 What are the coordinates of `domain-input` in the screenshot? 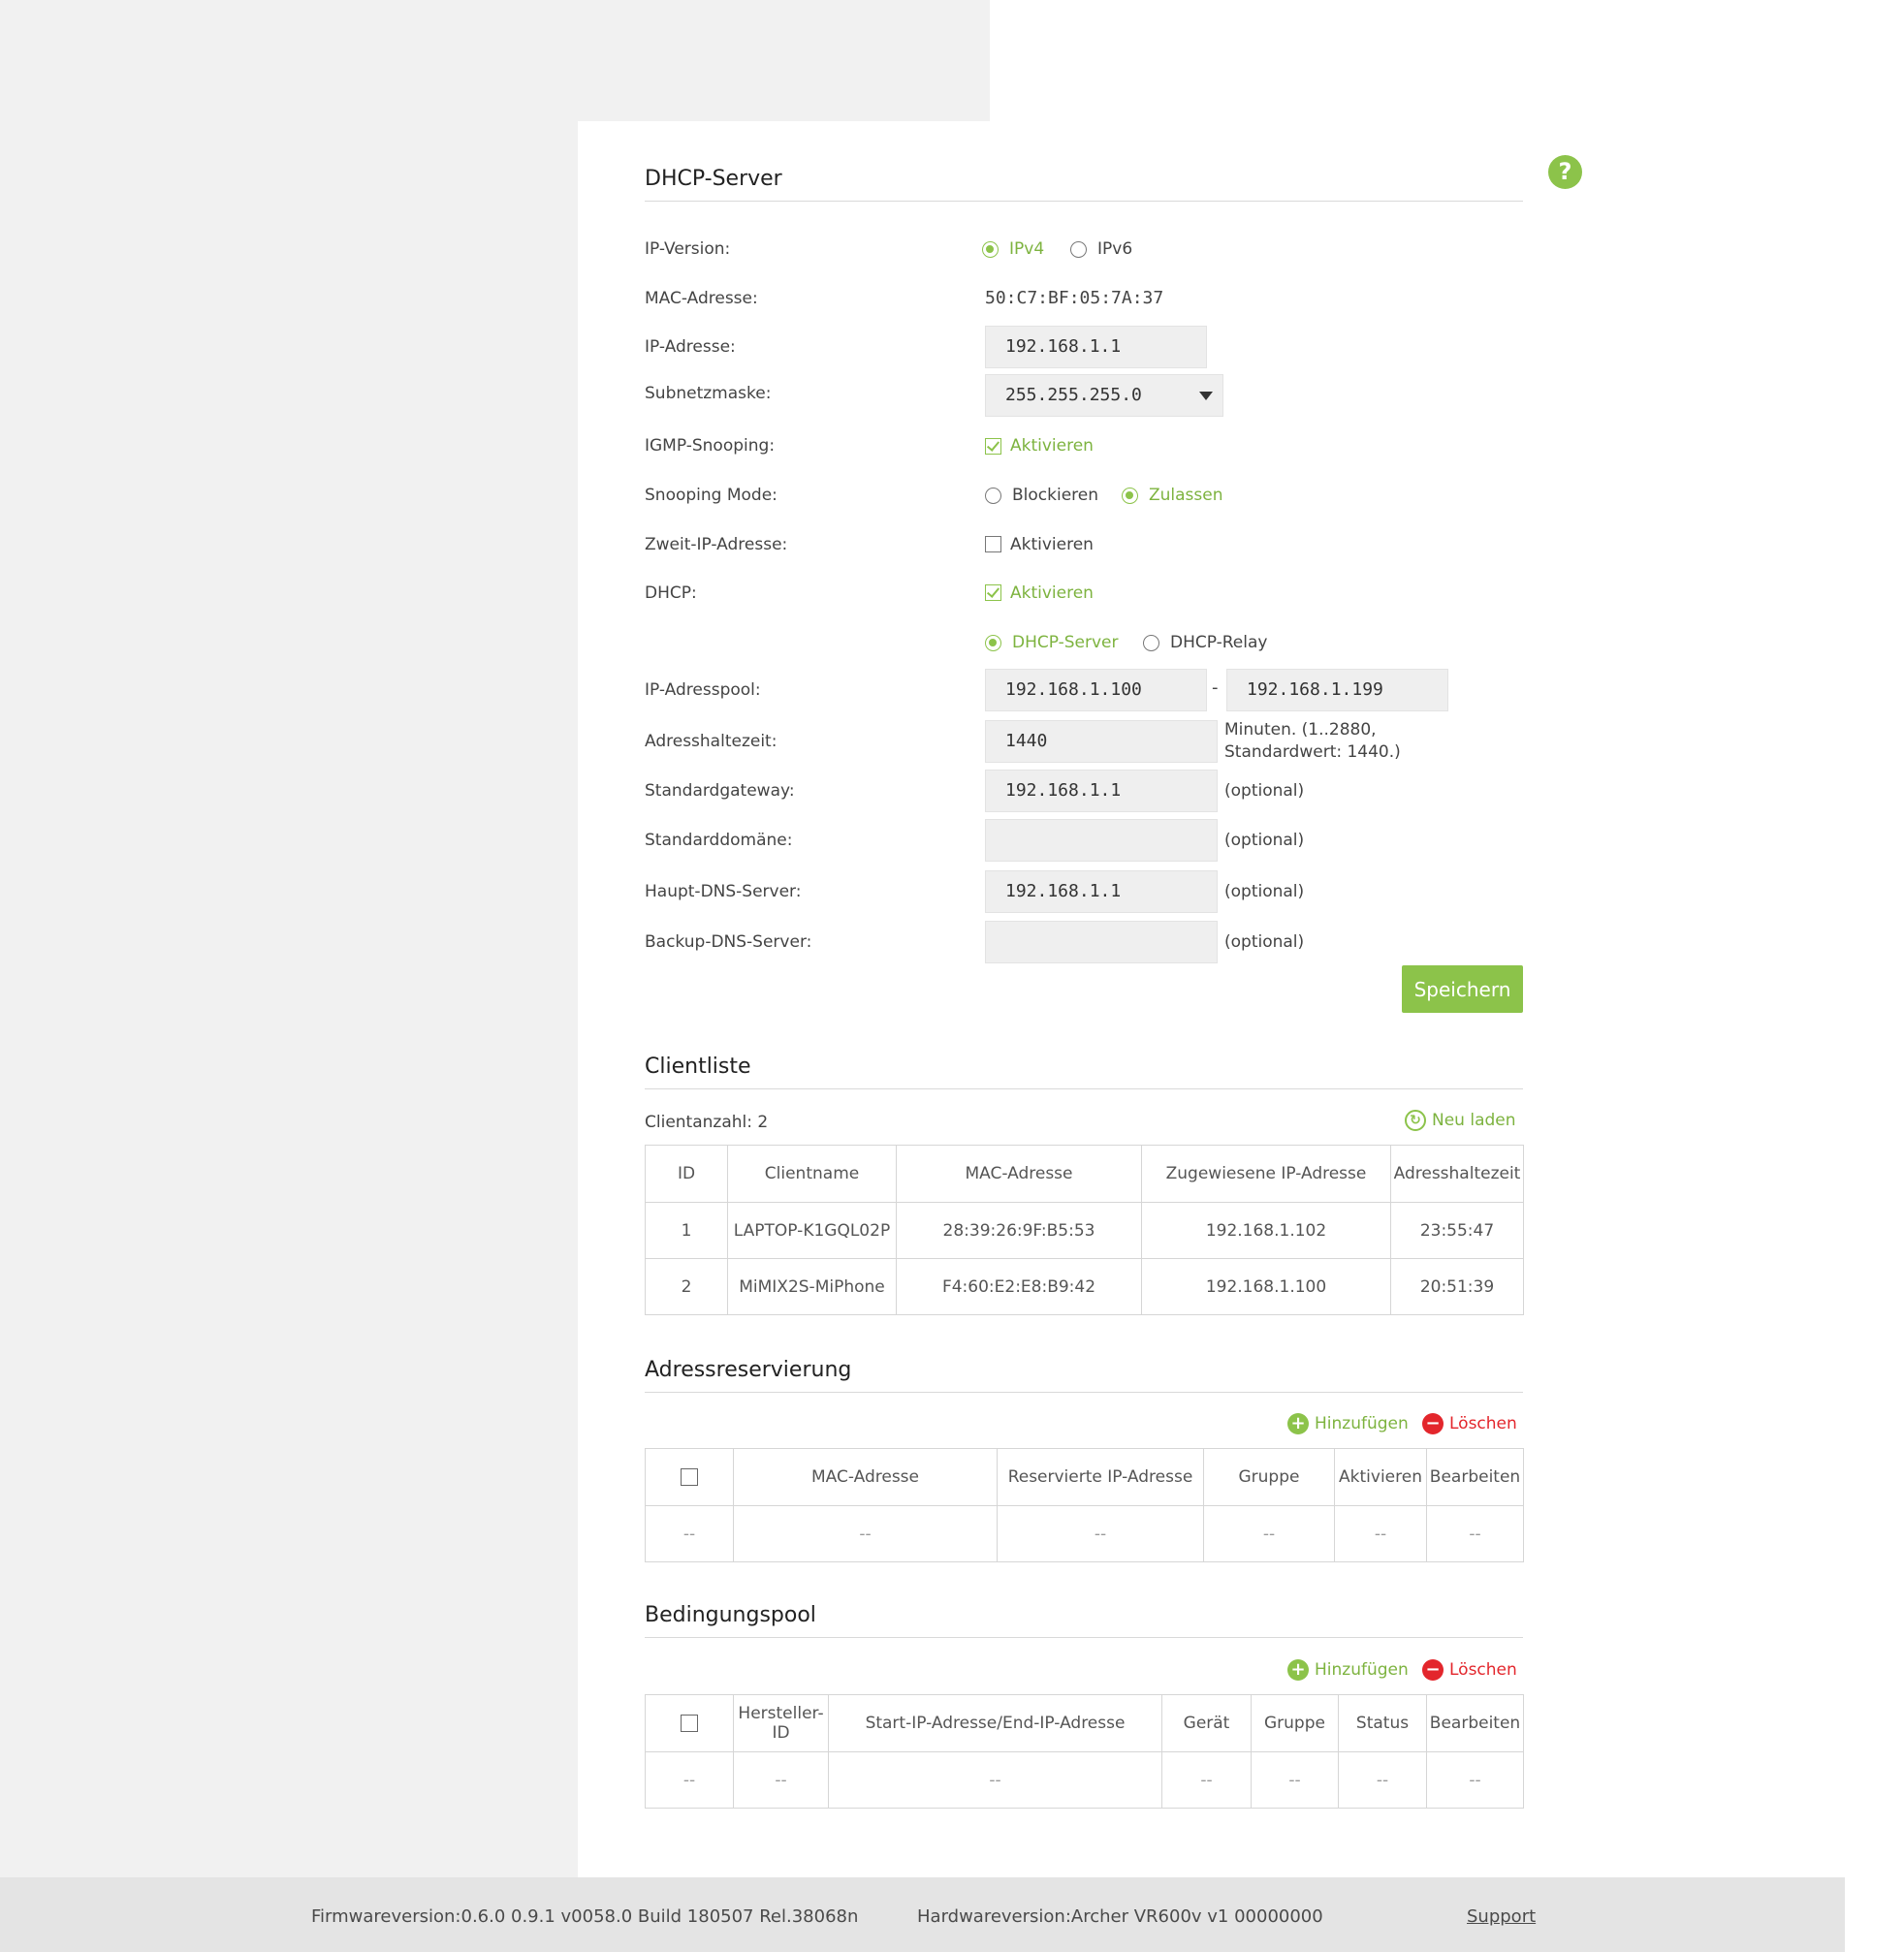 It's located at (1101, 840).